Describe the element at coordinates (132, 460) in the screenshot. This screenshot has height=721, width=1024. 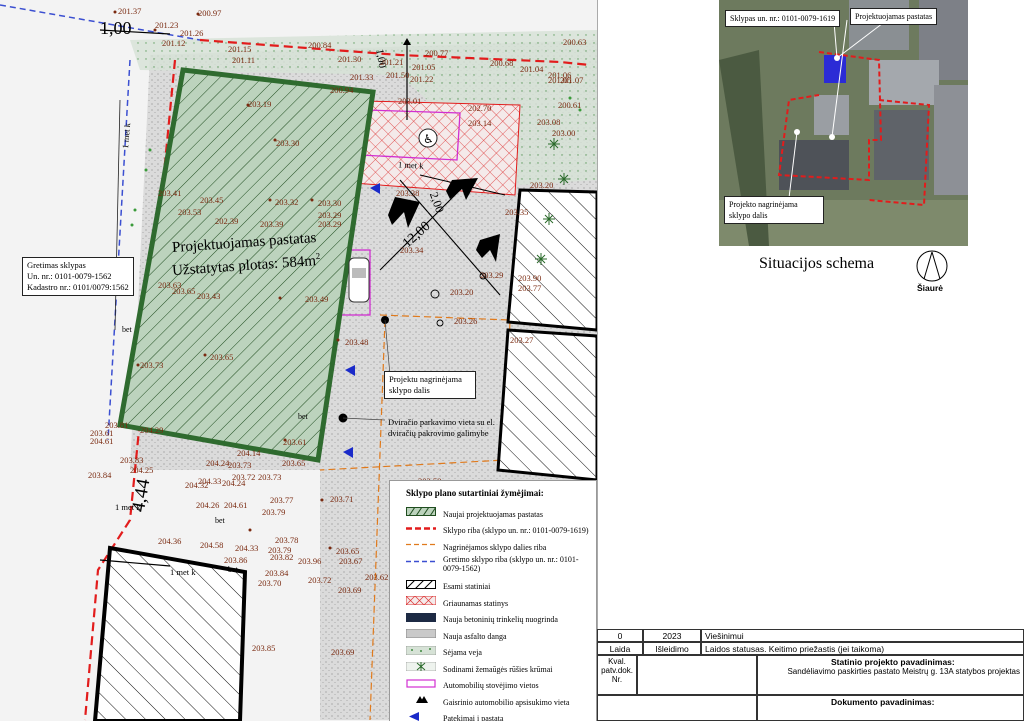
I see `elevation-label: 203.83` at that location.